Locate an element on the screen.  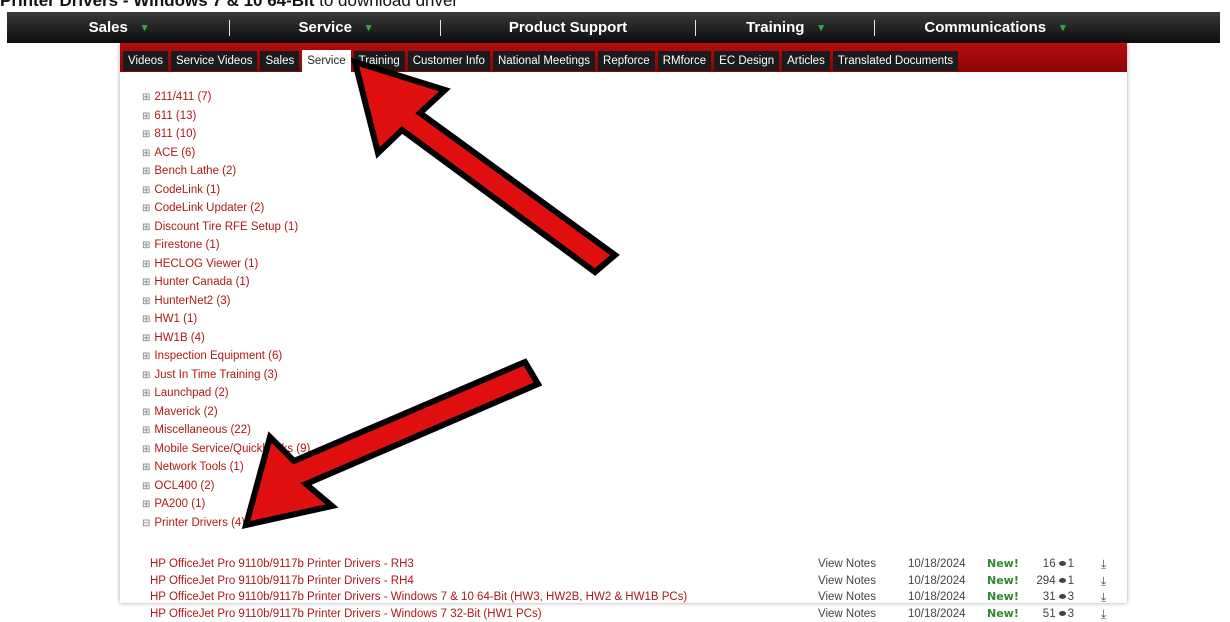
document-stats: 2941 is located at coordinates (1052, 581).